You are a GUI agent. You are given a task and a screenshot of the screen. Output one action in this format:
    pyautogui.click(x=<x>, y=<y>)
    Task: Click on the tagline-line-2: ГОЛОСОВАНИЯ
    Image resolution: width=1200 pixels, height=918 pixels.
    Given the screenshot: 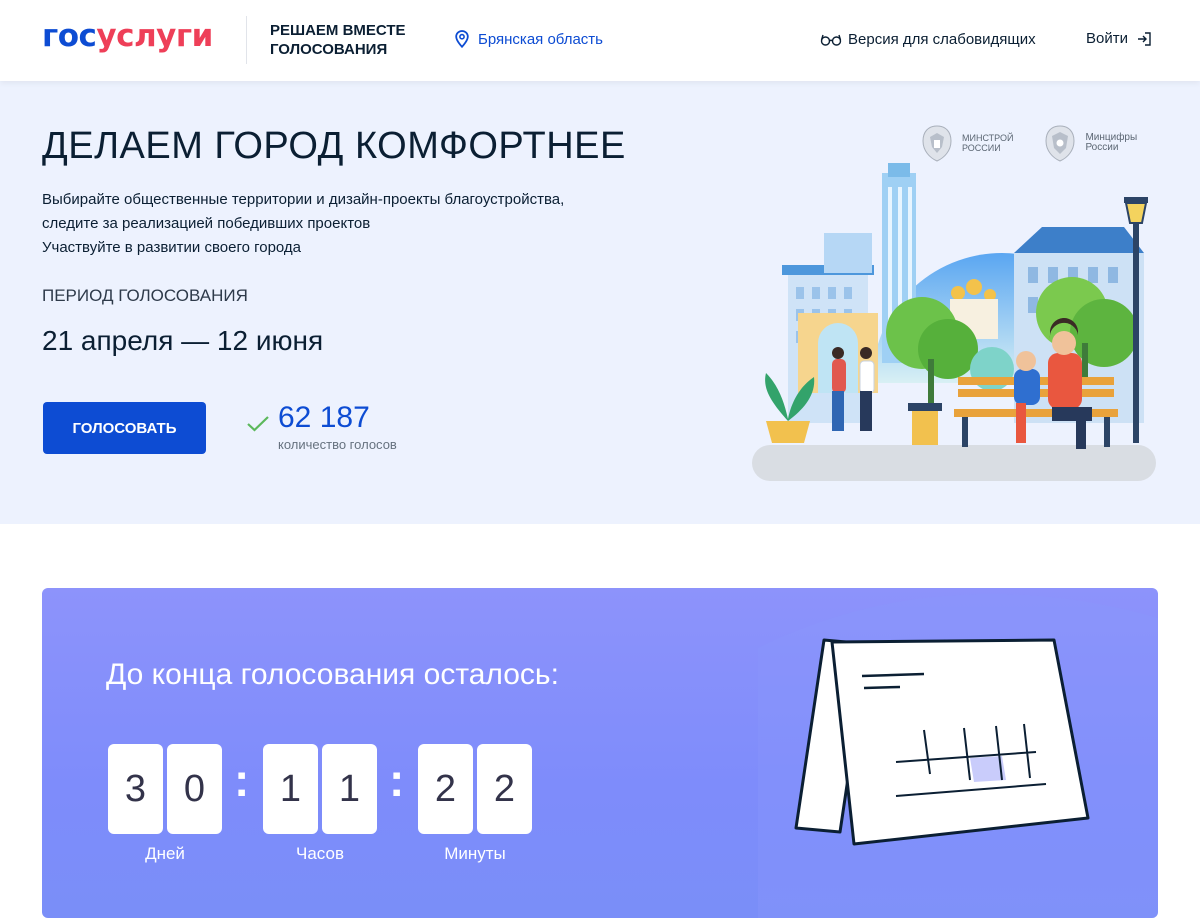 What is the action you would take?
    pyautogui.click(x=329, y=49)
    